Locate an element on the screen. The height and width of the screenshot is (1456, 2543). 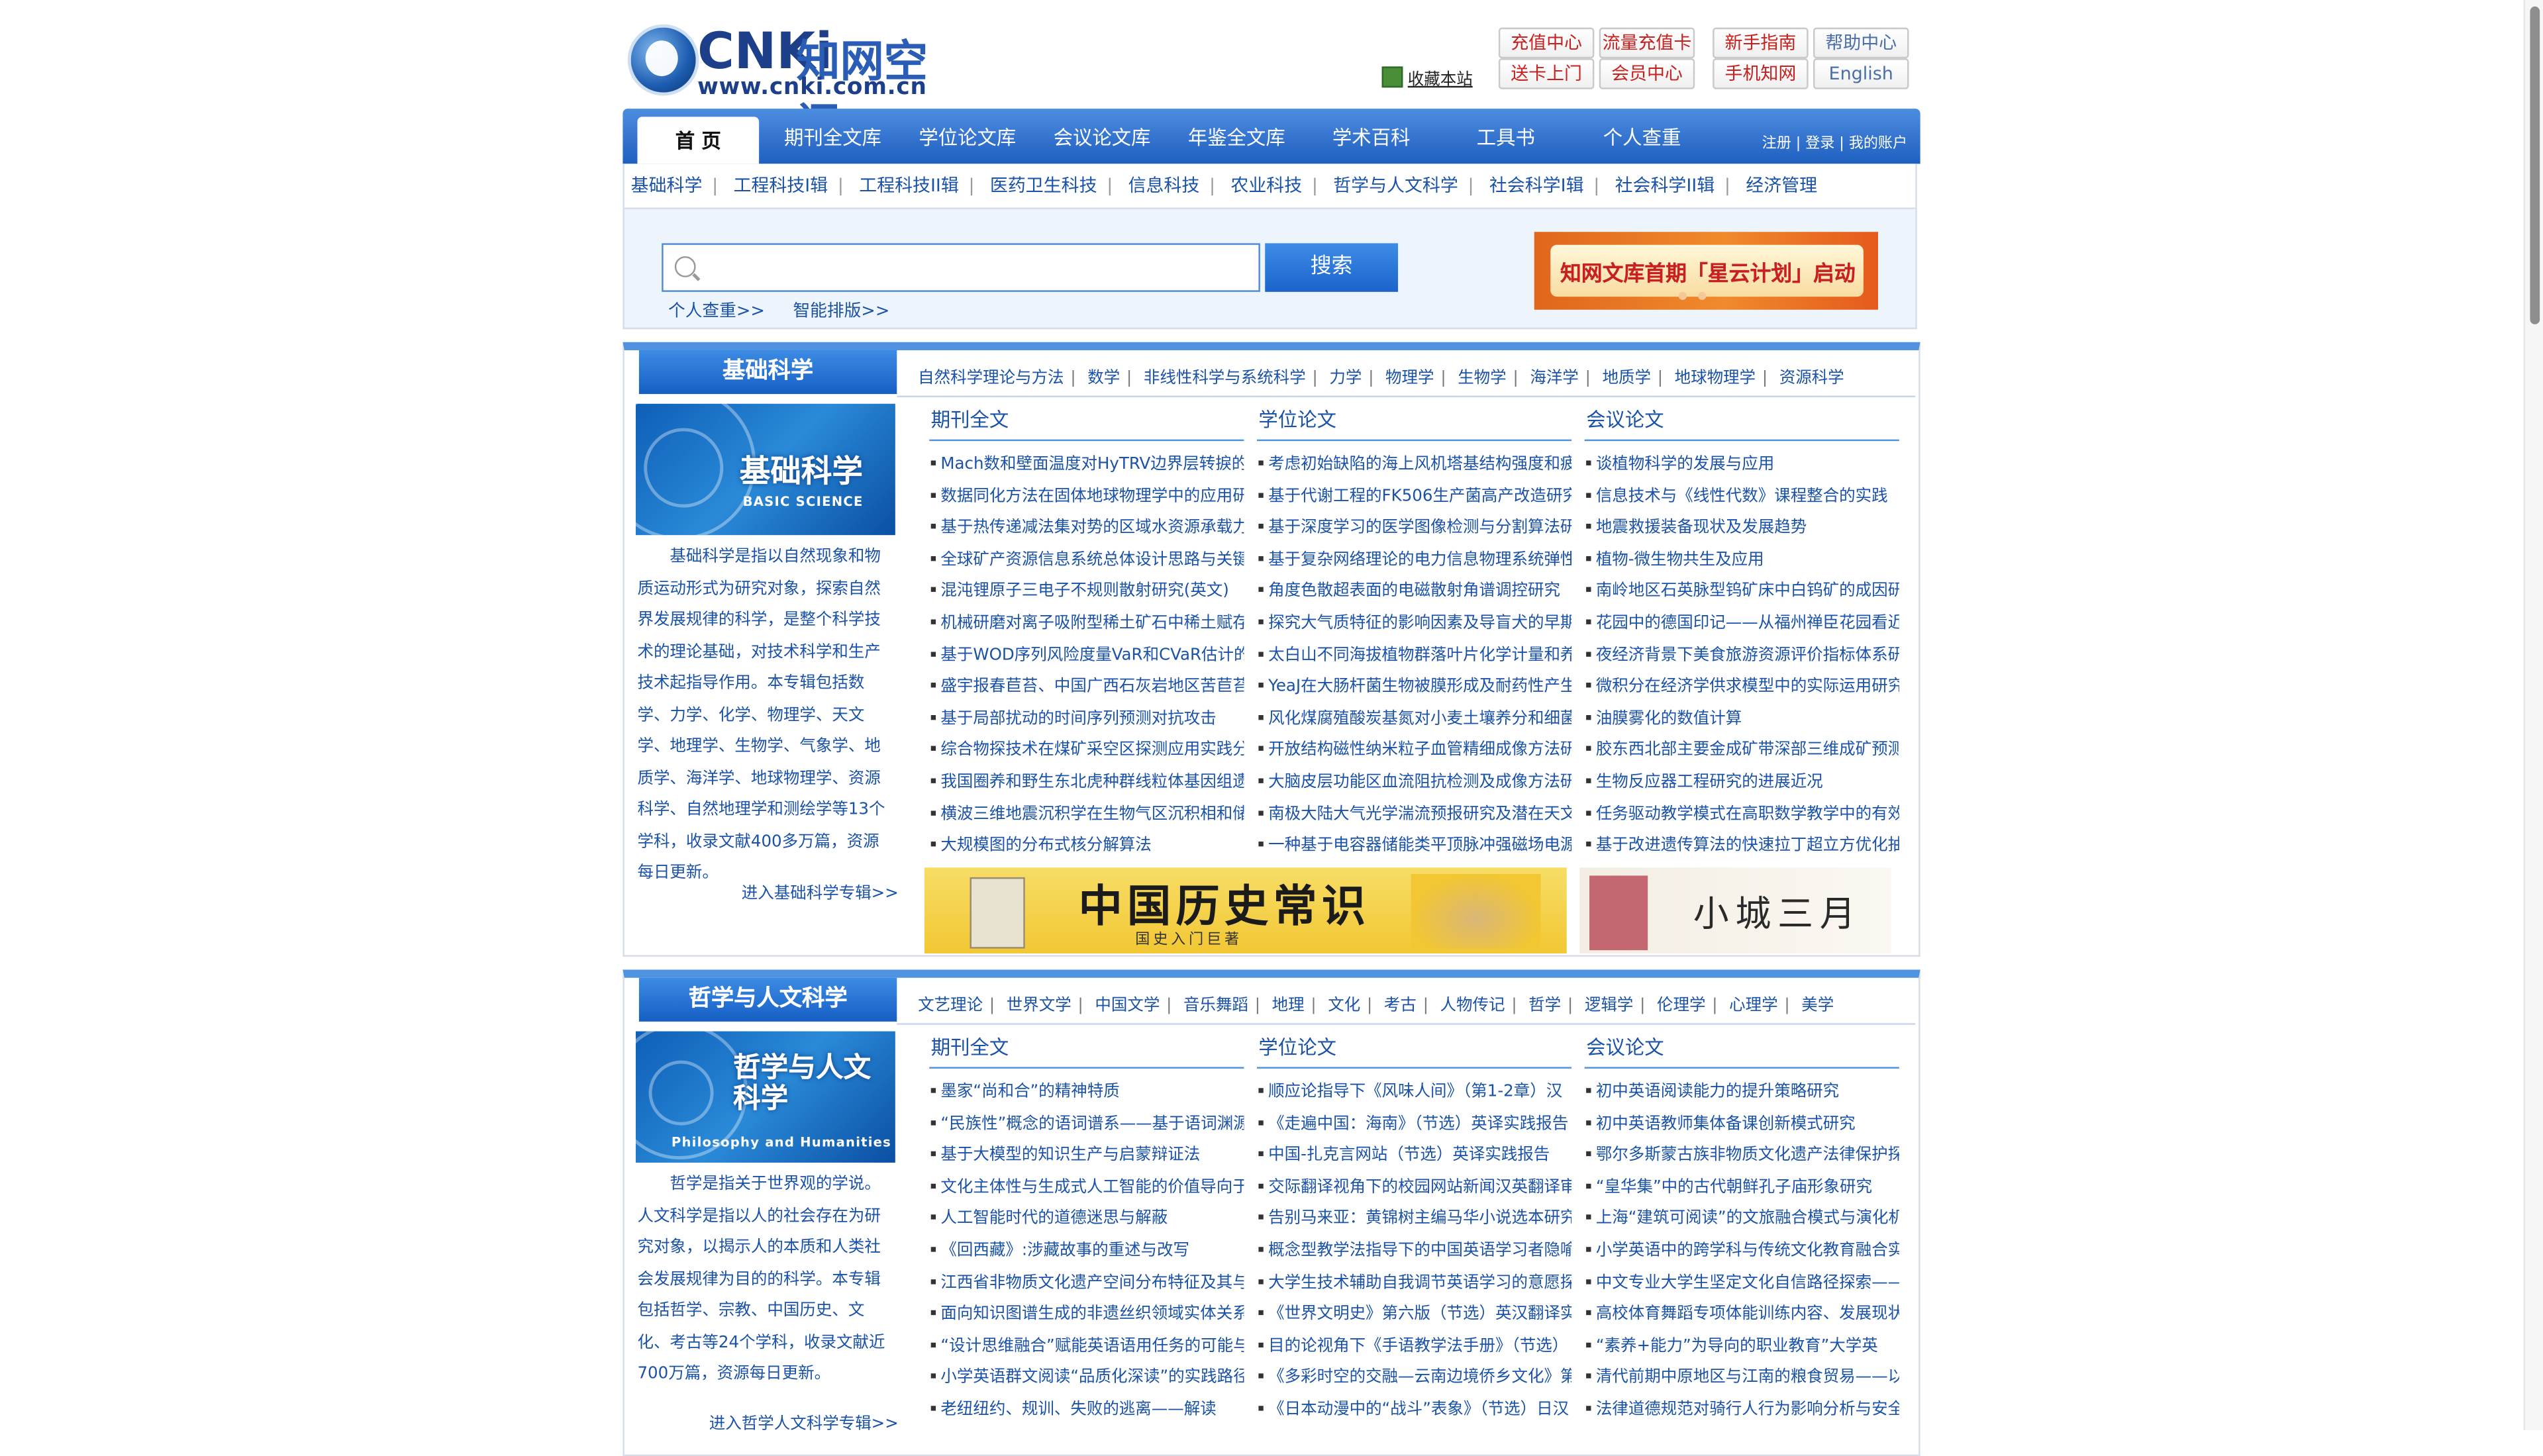
article-link: 江西省非物质文化遗产空间分布特征及其与 is located at coordinates (1086, 1283).